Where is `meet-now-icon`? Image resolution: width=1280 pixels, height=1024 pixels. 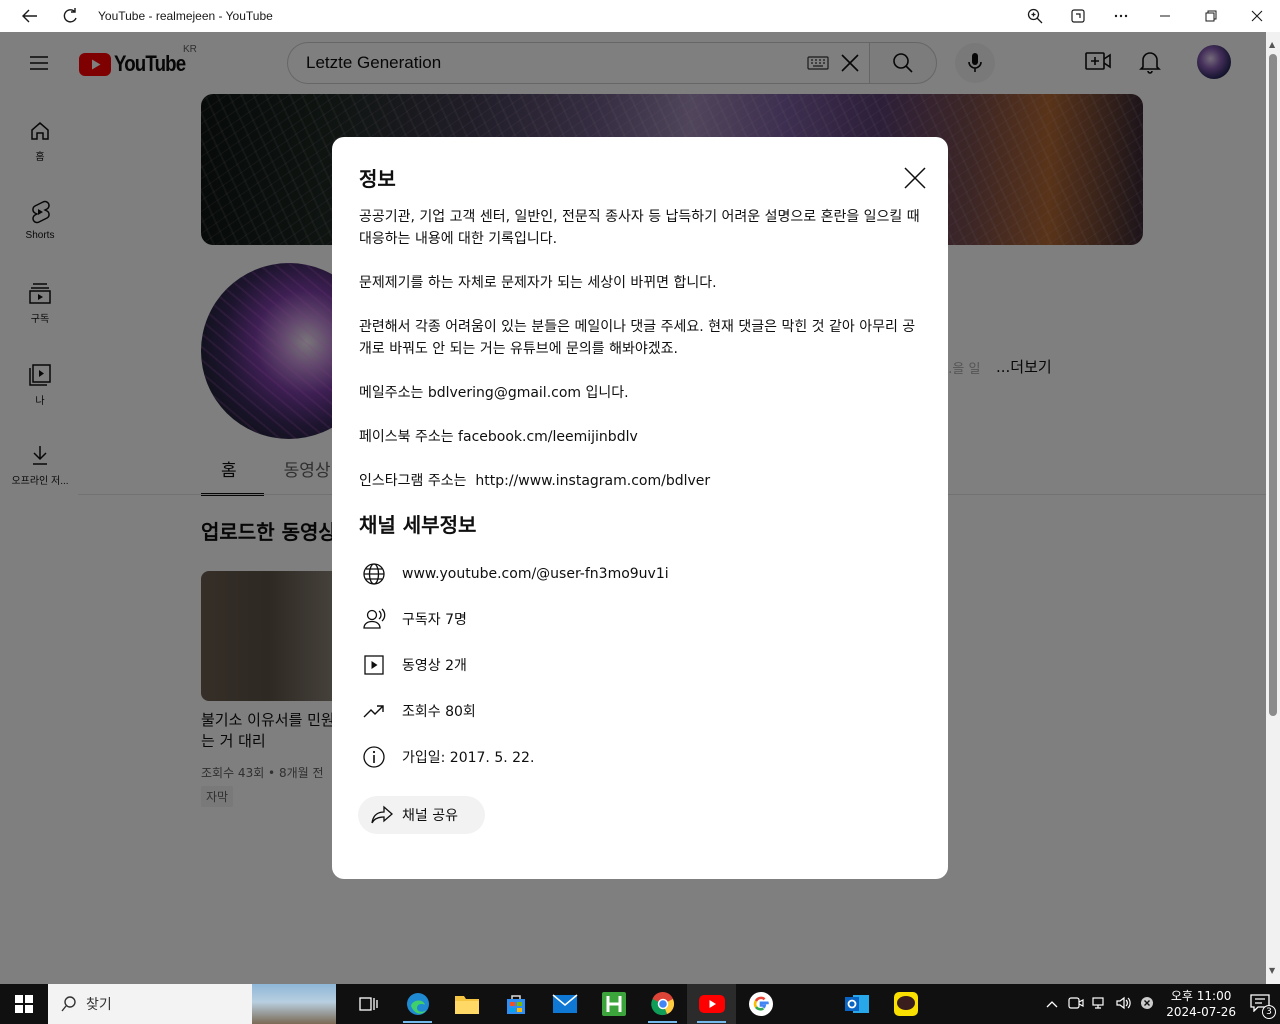 meet-now-icon is located at coordinates (1076, 1004).